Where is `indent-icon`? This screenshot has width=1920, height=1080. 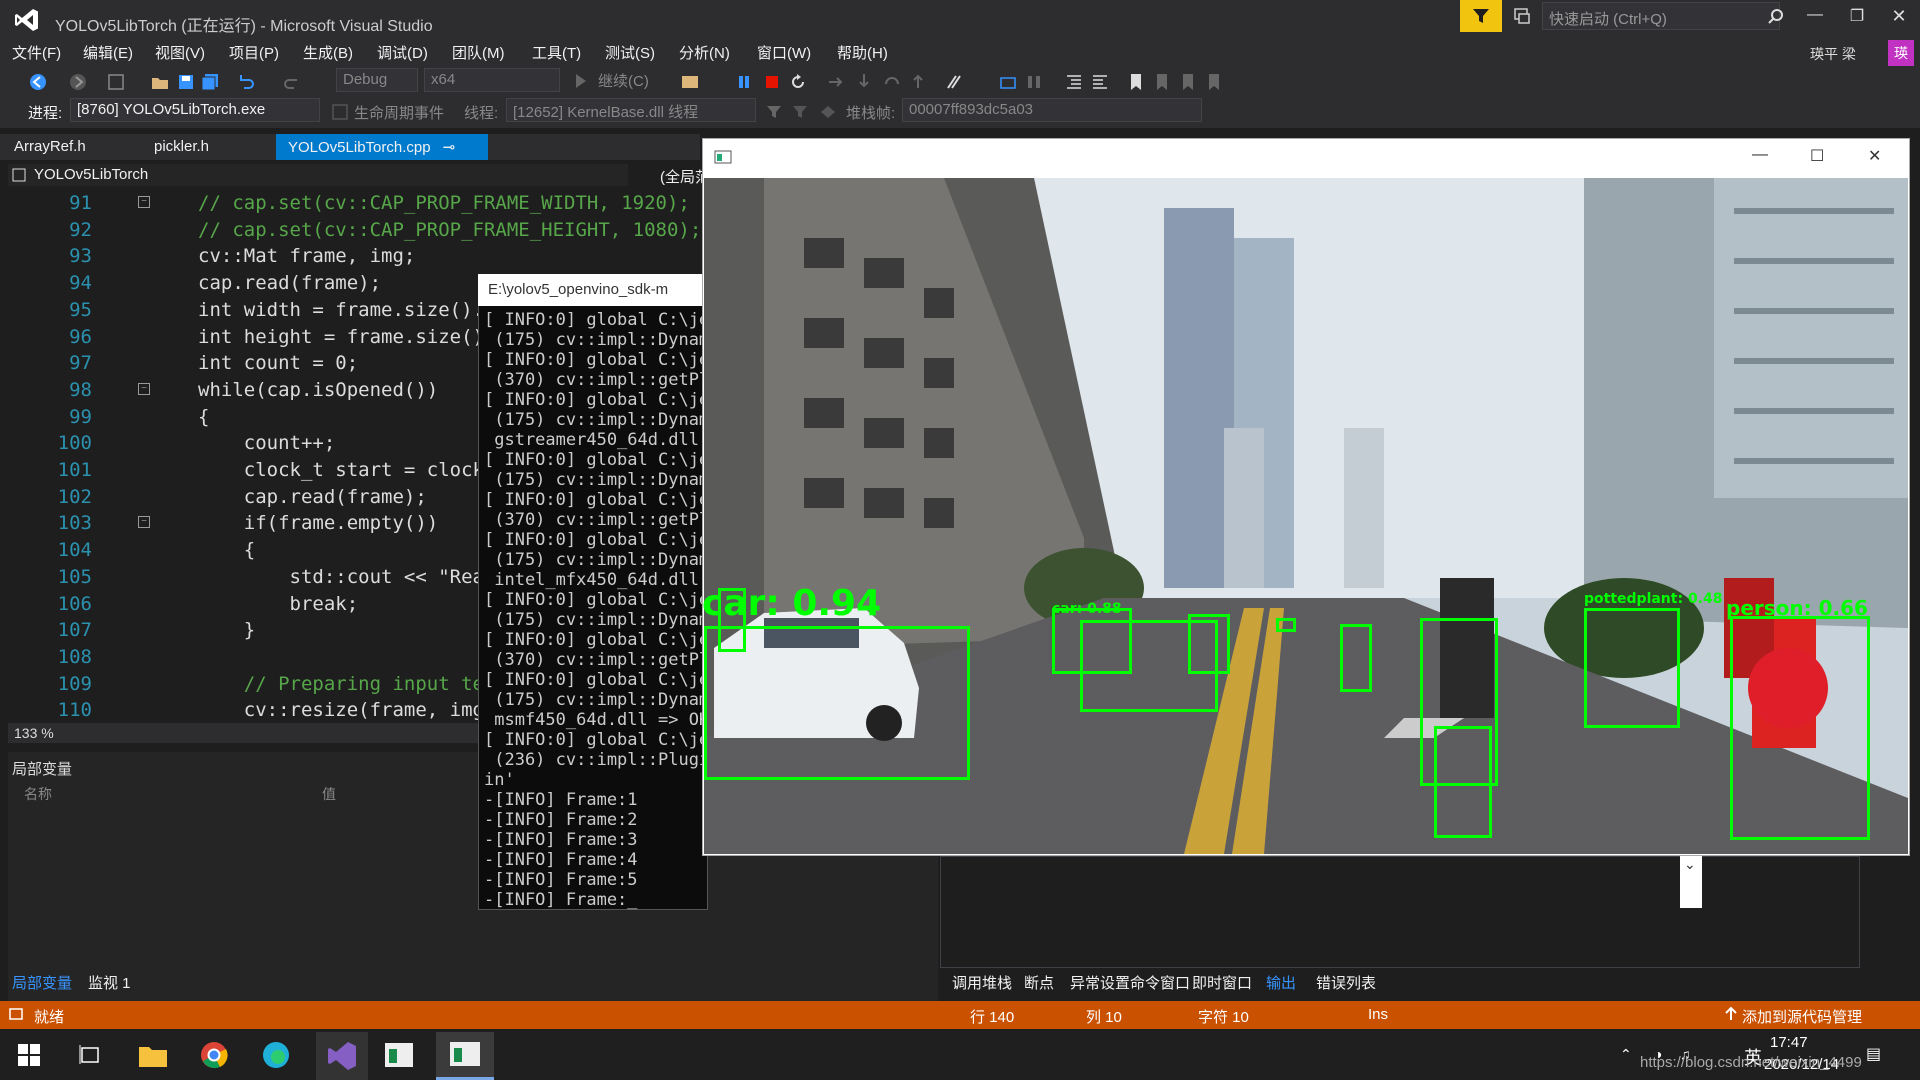
indent-icon is located at coordinates (1074, 82).